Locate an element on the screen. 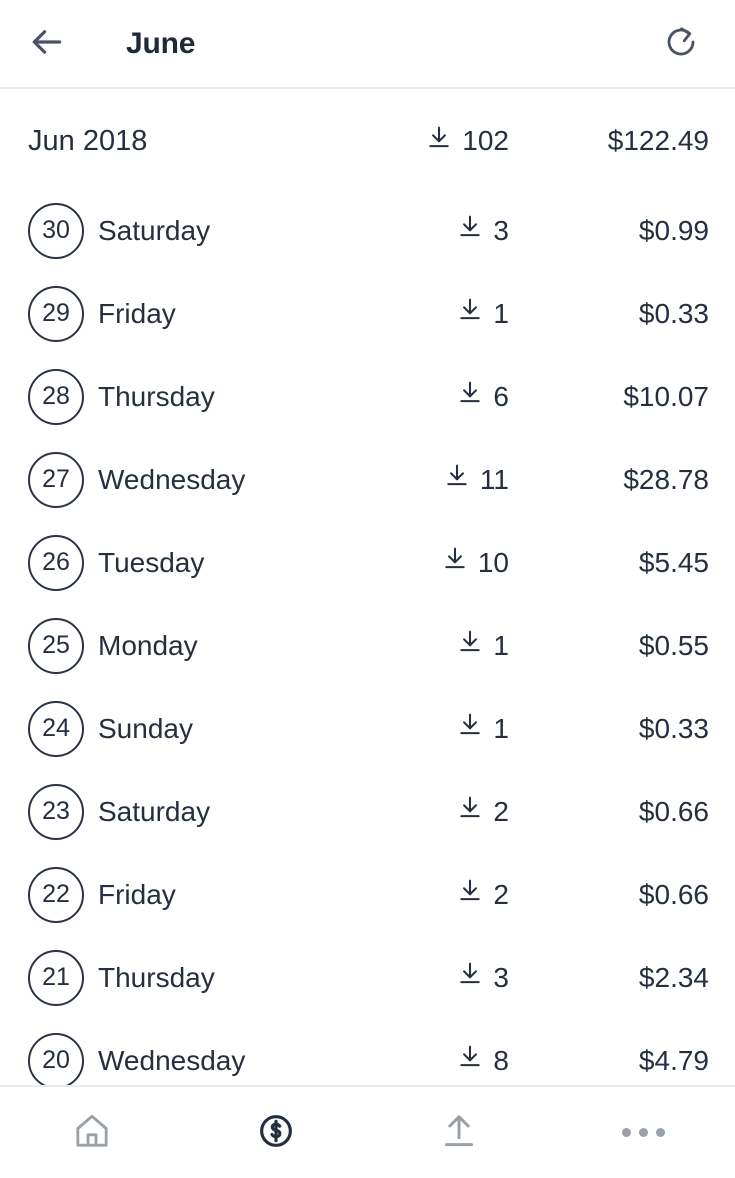  home-icon is located at coordinates (92, 1132).